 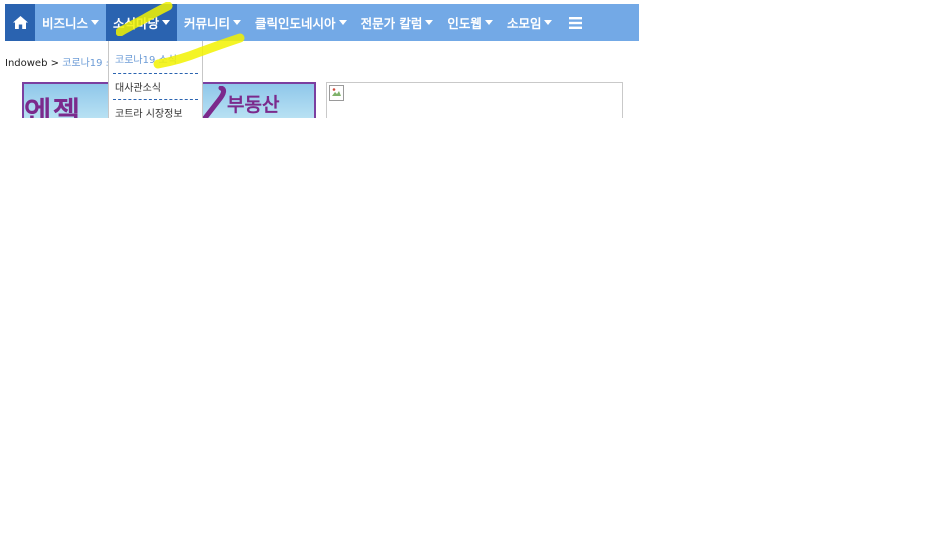 What do you see at coordinates (136, 23) in the screenshot?
I see `nav-item-label: 소식마당` at bounding box center [136, 23].